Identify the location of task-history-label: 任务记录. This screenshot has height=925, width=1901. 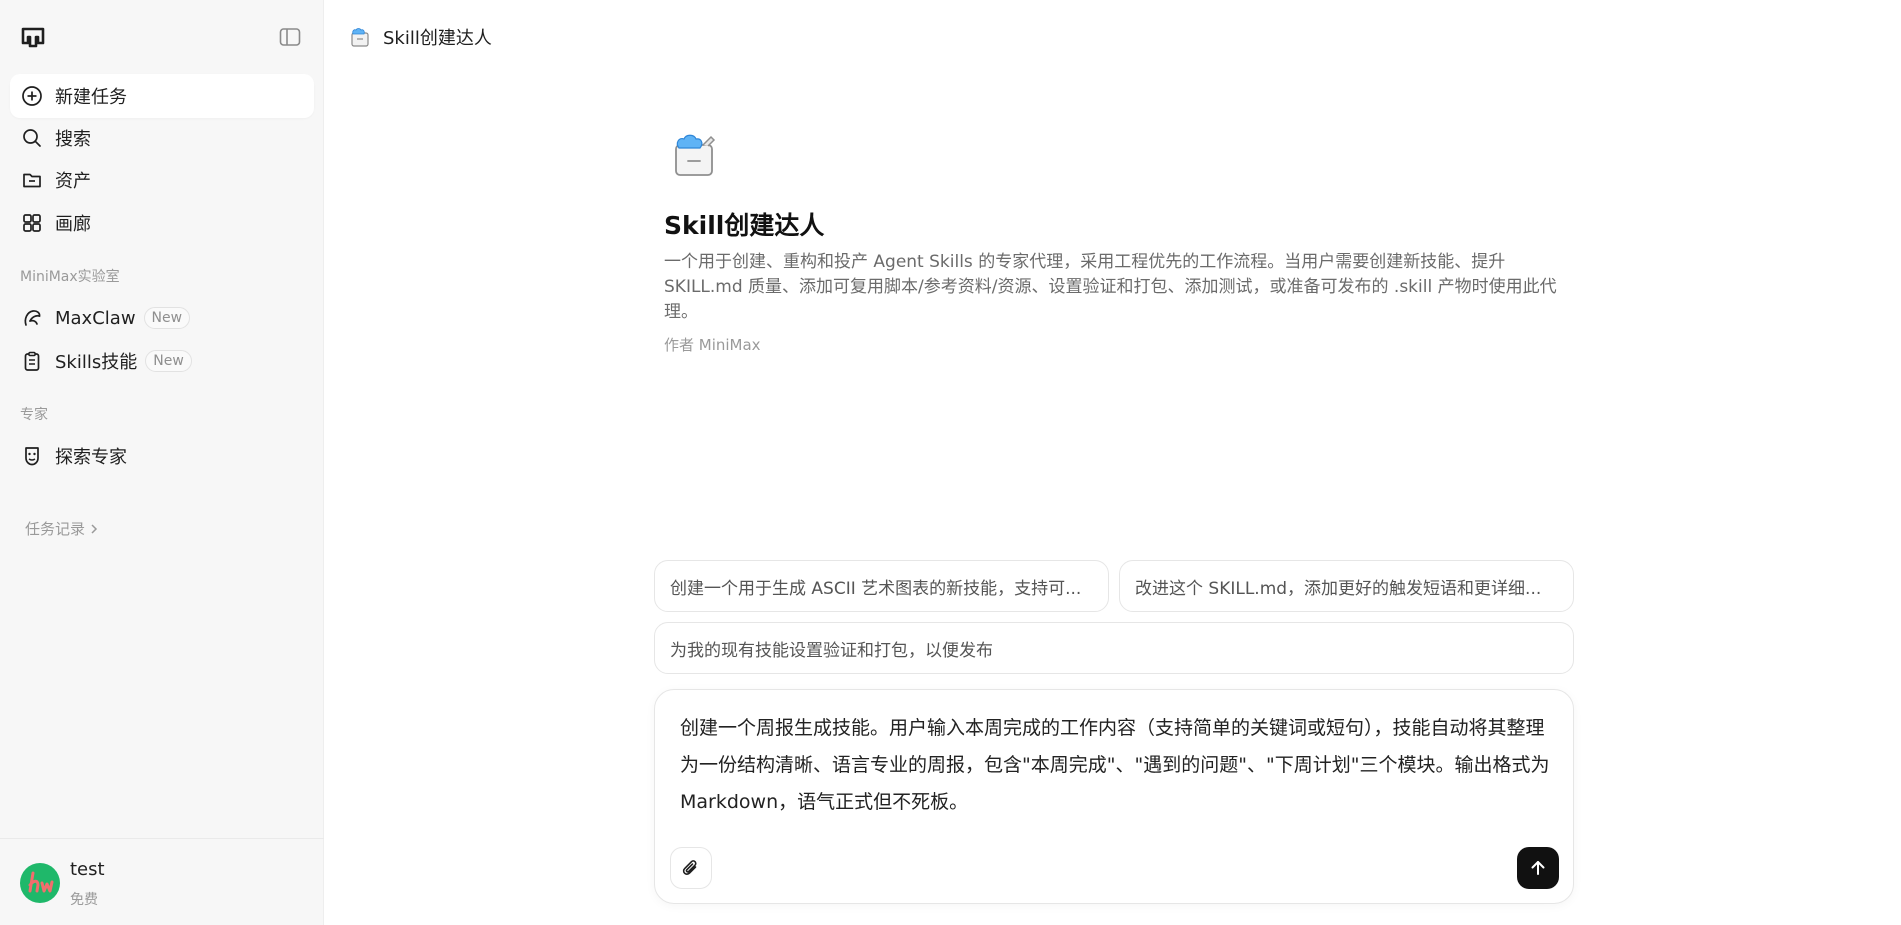
(55, 529).